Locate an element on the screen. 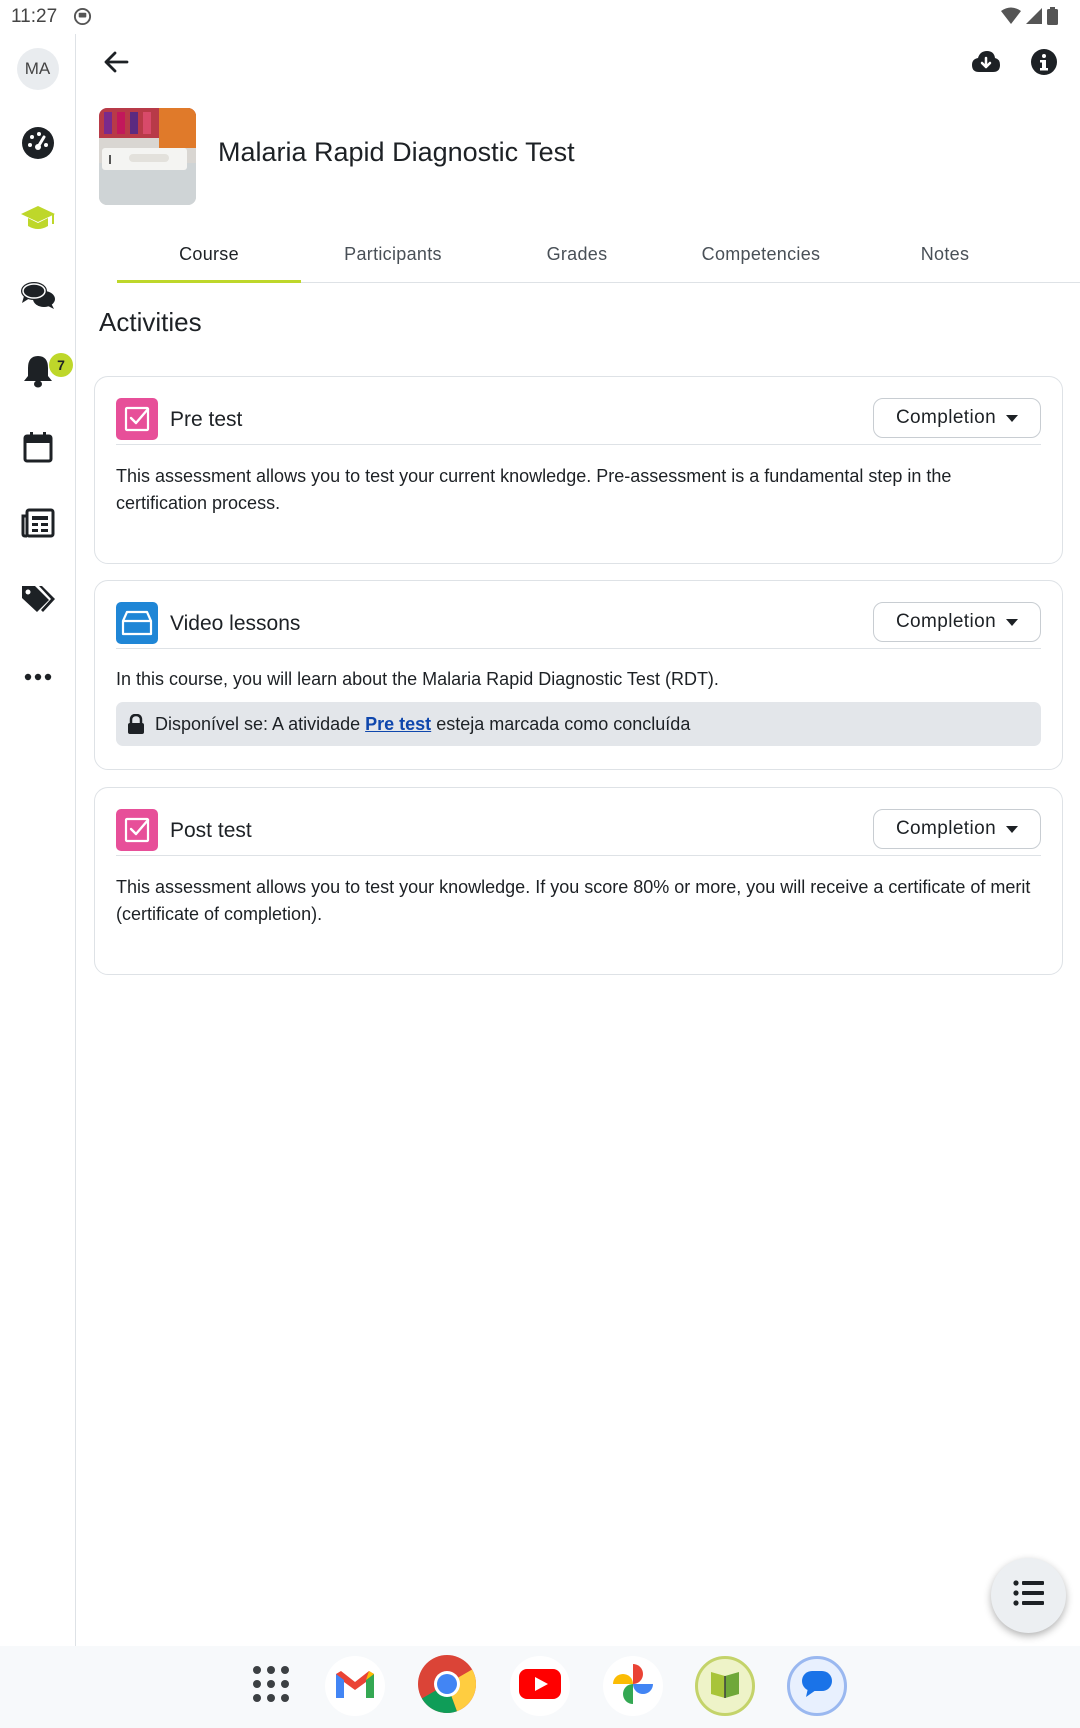  youtube-icon is located at coordinates (540, 1686).